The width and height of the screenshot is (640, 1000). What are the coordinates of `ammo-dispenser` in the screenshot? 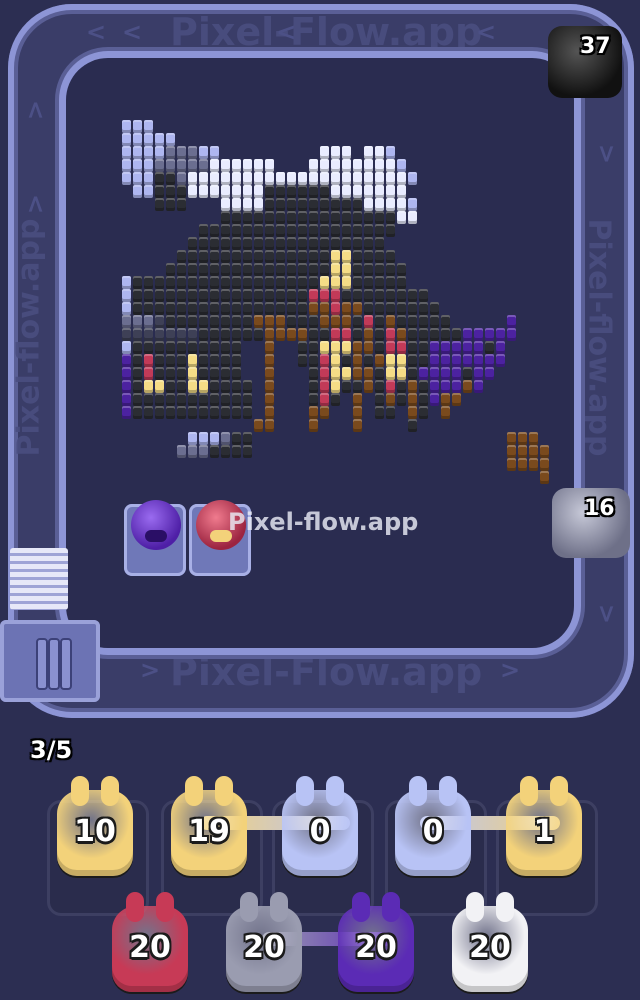 It's located at (50, 661).